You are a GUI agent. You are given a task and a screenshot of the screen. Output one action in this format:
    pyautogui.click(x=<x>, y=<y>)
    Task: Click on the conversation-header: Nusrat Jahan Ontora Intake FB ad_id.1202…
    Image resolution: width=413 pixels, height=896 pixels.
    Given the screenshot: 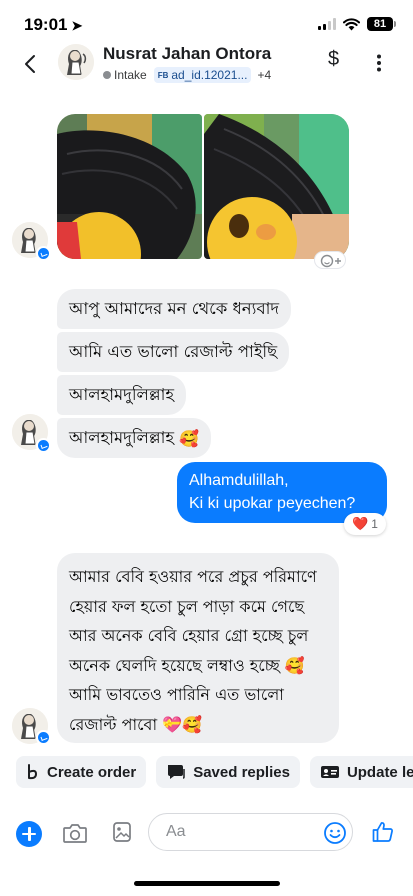 What is the action you would take?
    pyautogui.click(x=206, y=69)
    